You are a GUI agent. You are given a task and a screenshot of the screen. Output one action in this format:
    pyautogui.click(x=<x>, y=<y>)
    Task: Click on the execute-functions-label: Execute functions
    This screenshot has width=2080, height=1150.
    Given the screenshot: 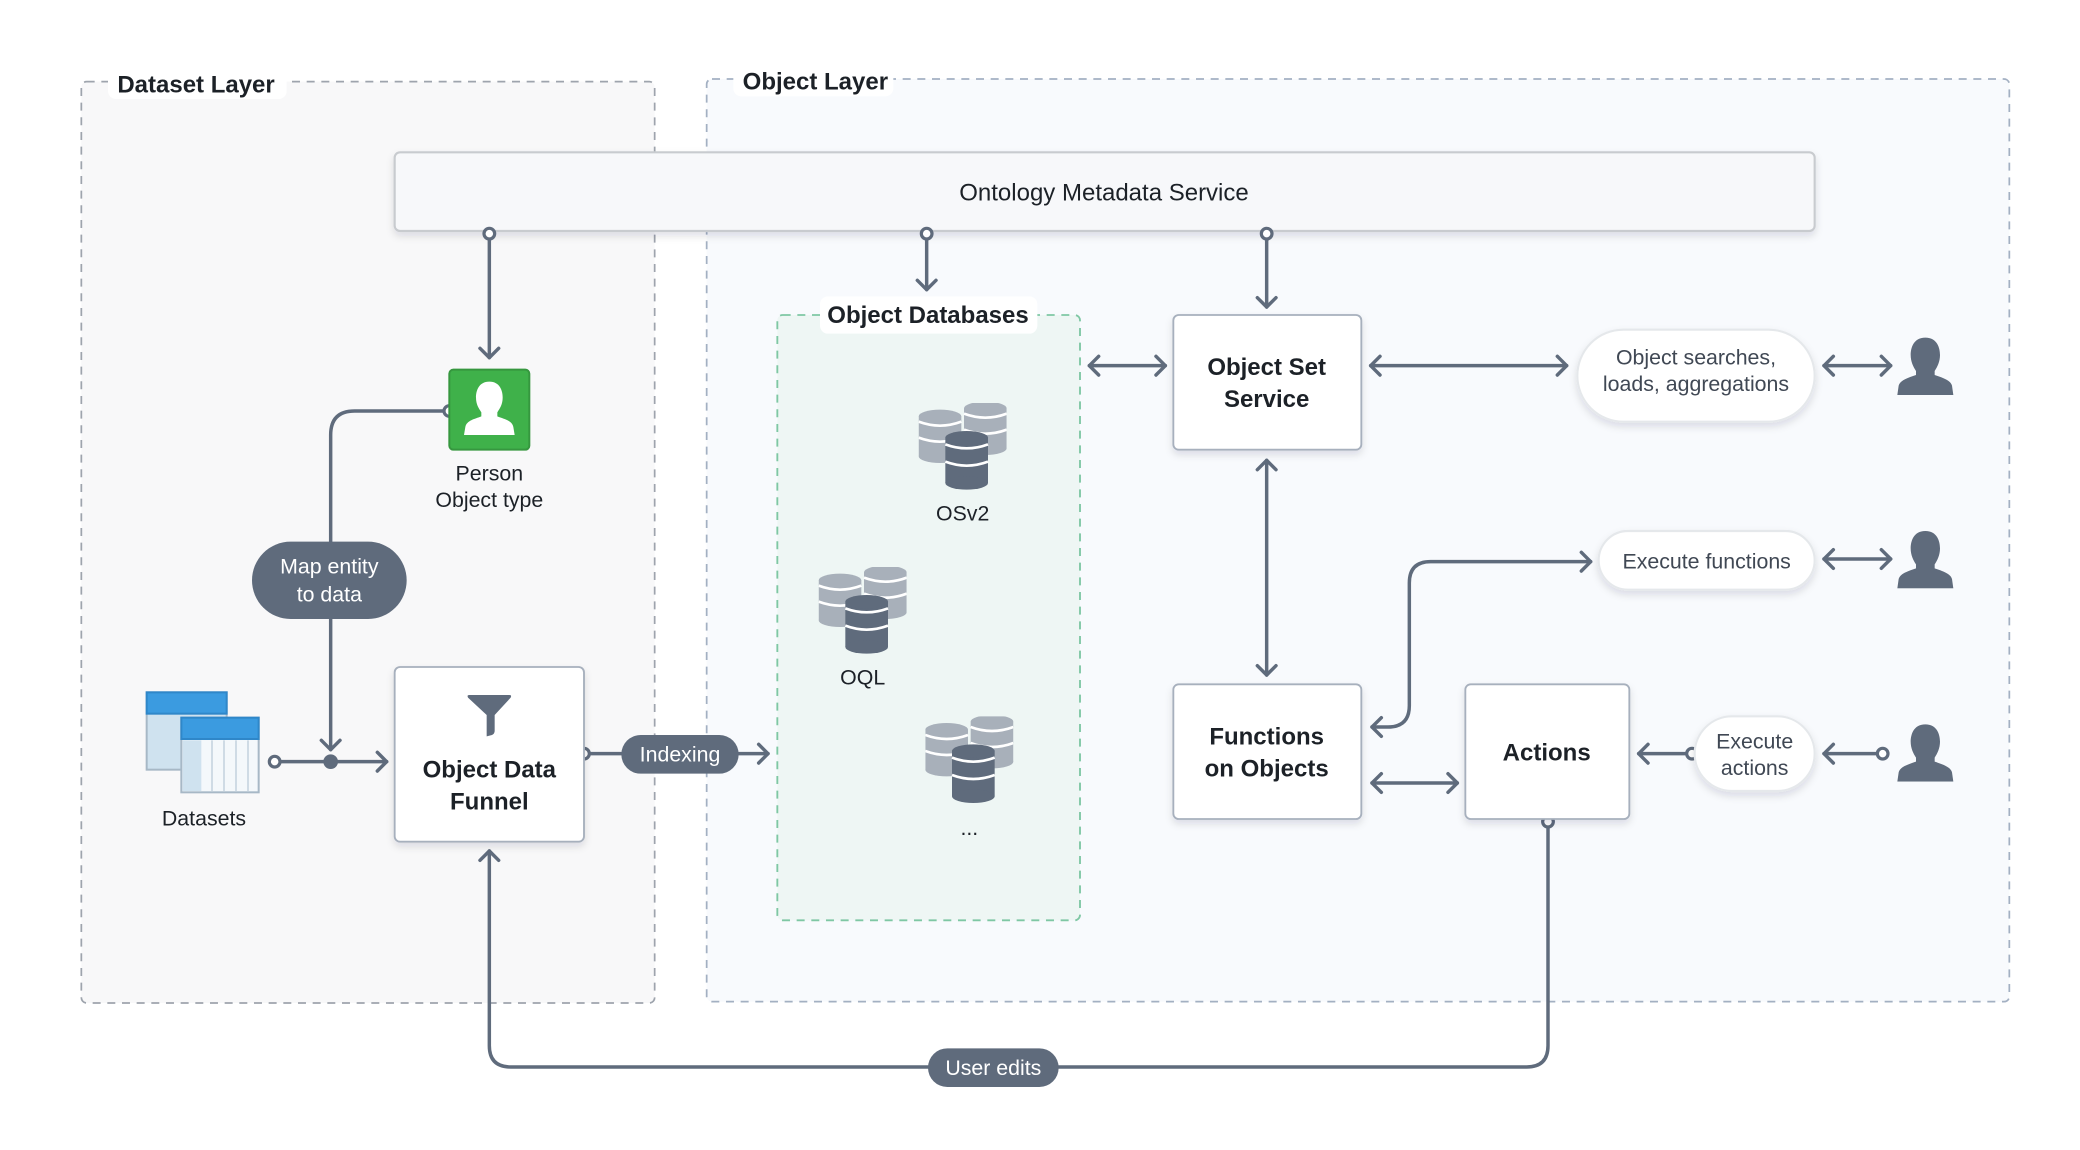 What is the action you would take?
    pyautogui.click(x=1706, y=561)
    